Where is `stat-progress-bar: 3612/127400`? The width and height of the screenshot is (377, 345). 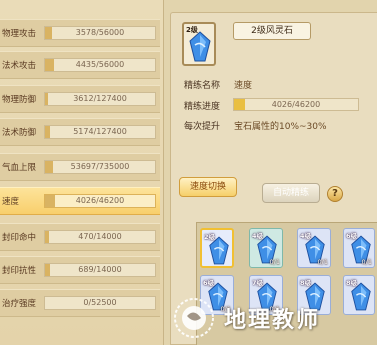 stat-progress-bar: 3612/127400 is located at coordinates (100, 99).